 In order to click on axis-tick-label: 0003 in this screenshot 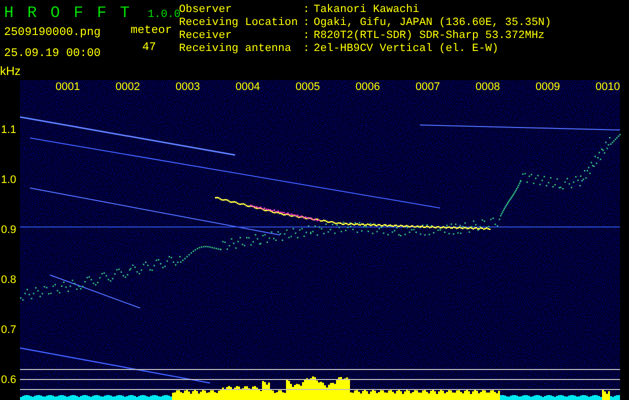, I will do `click(188, 87)`.